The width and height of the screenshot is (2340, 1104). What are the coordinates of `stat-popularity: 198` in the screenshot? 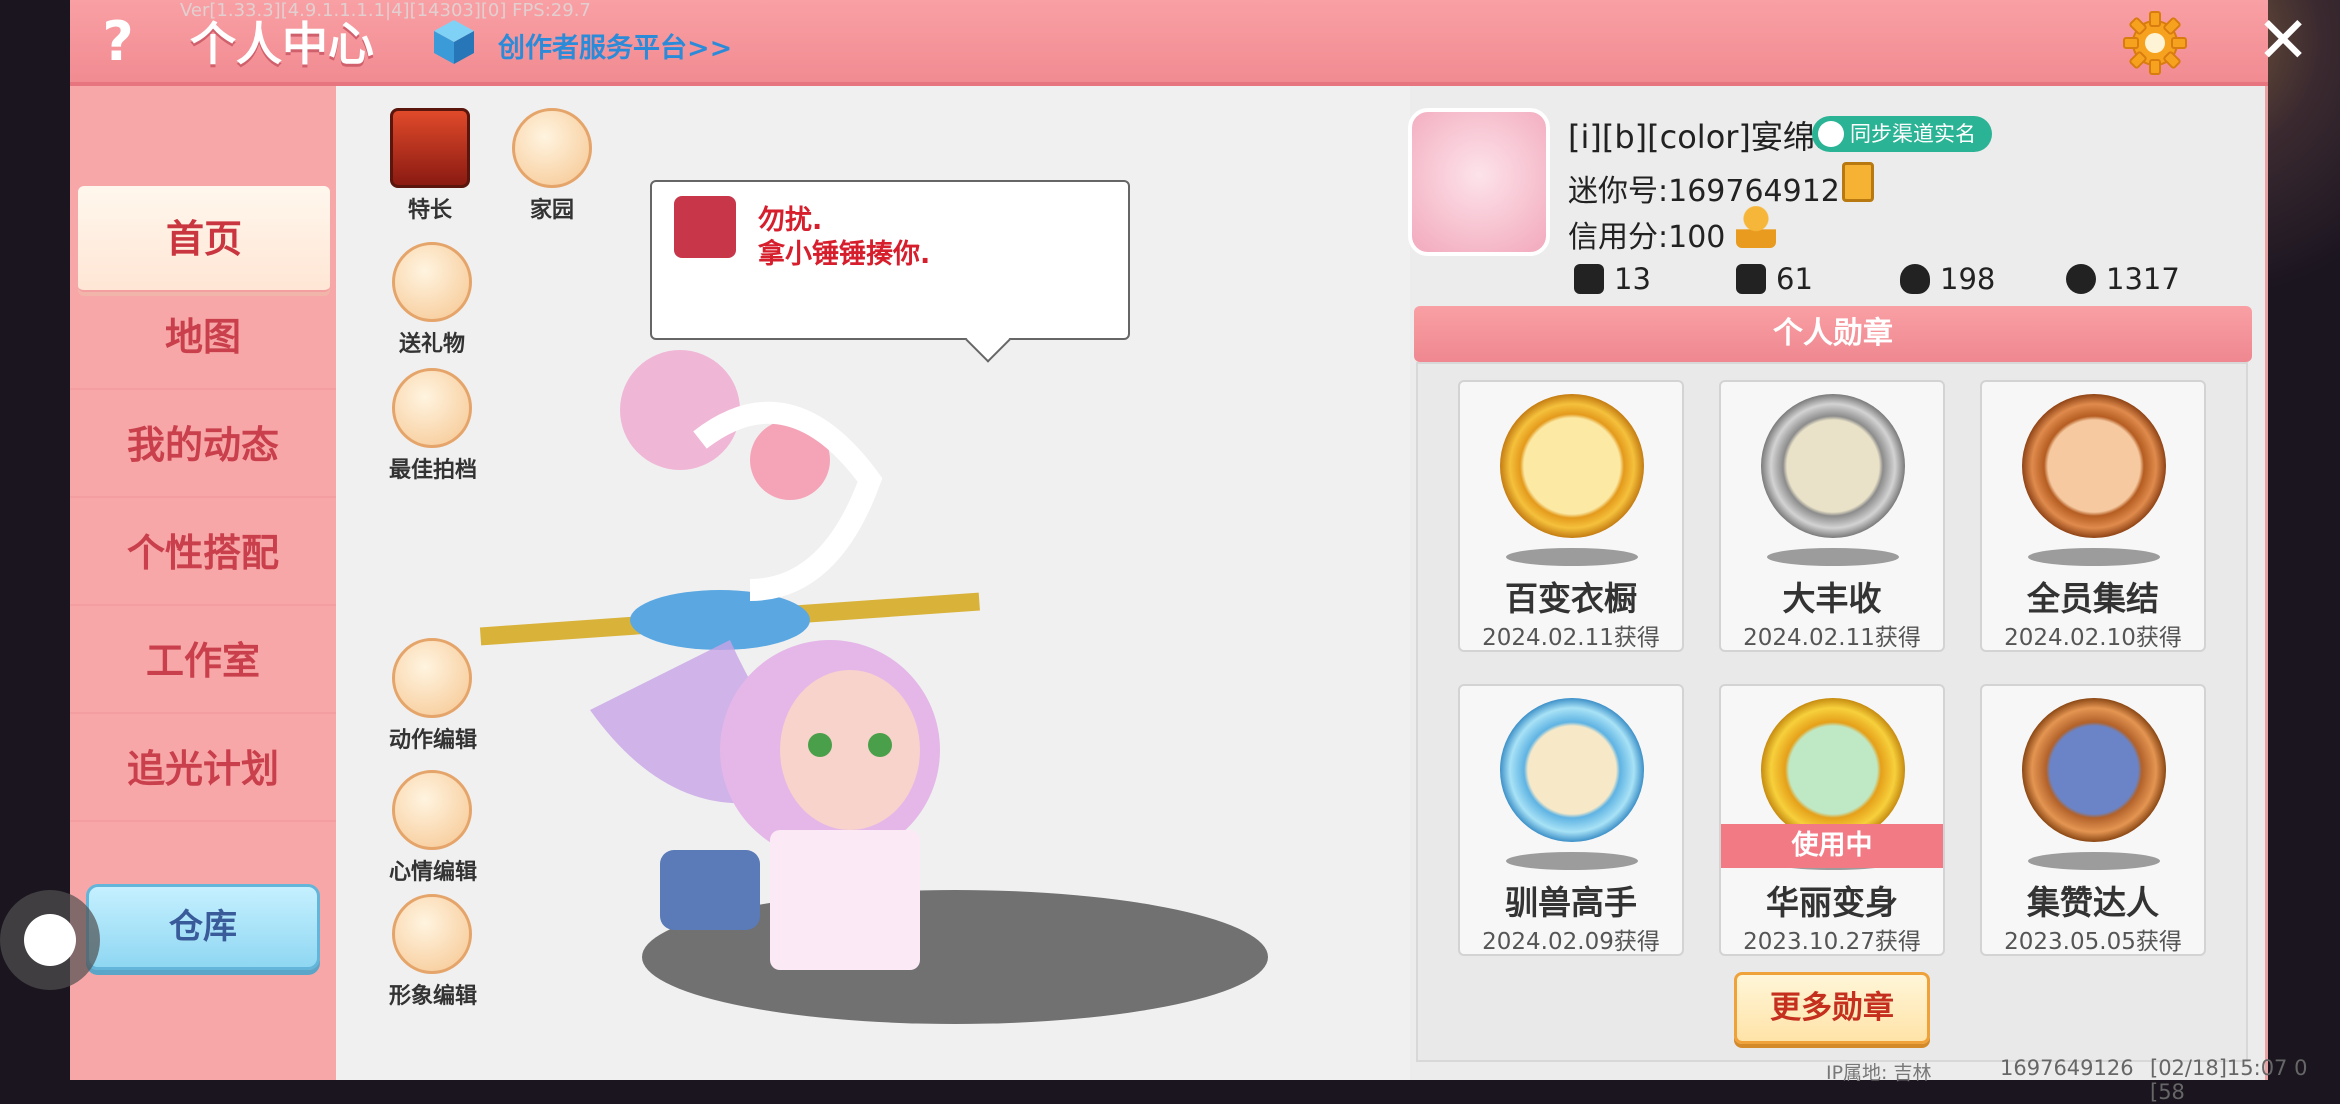 It's located at (1947, 279).